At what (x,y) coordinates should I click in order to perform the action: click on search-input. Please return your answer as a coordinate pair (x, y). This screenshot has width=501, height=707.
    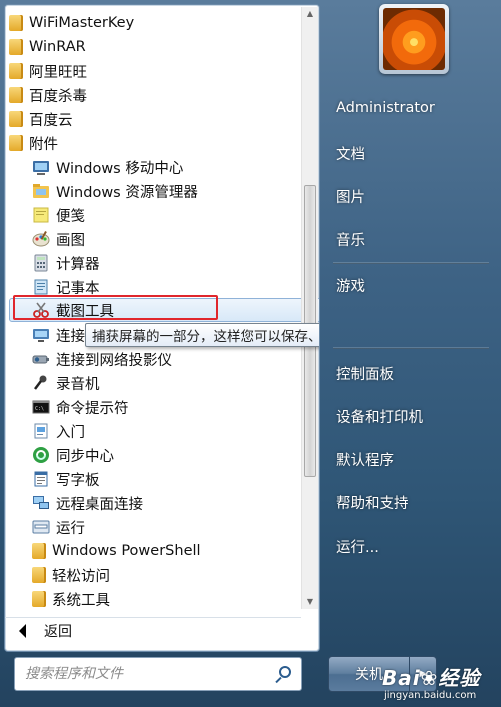
    Looking at the image, I should click on (150, 674).